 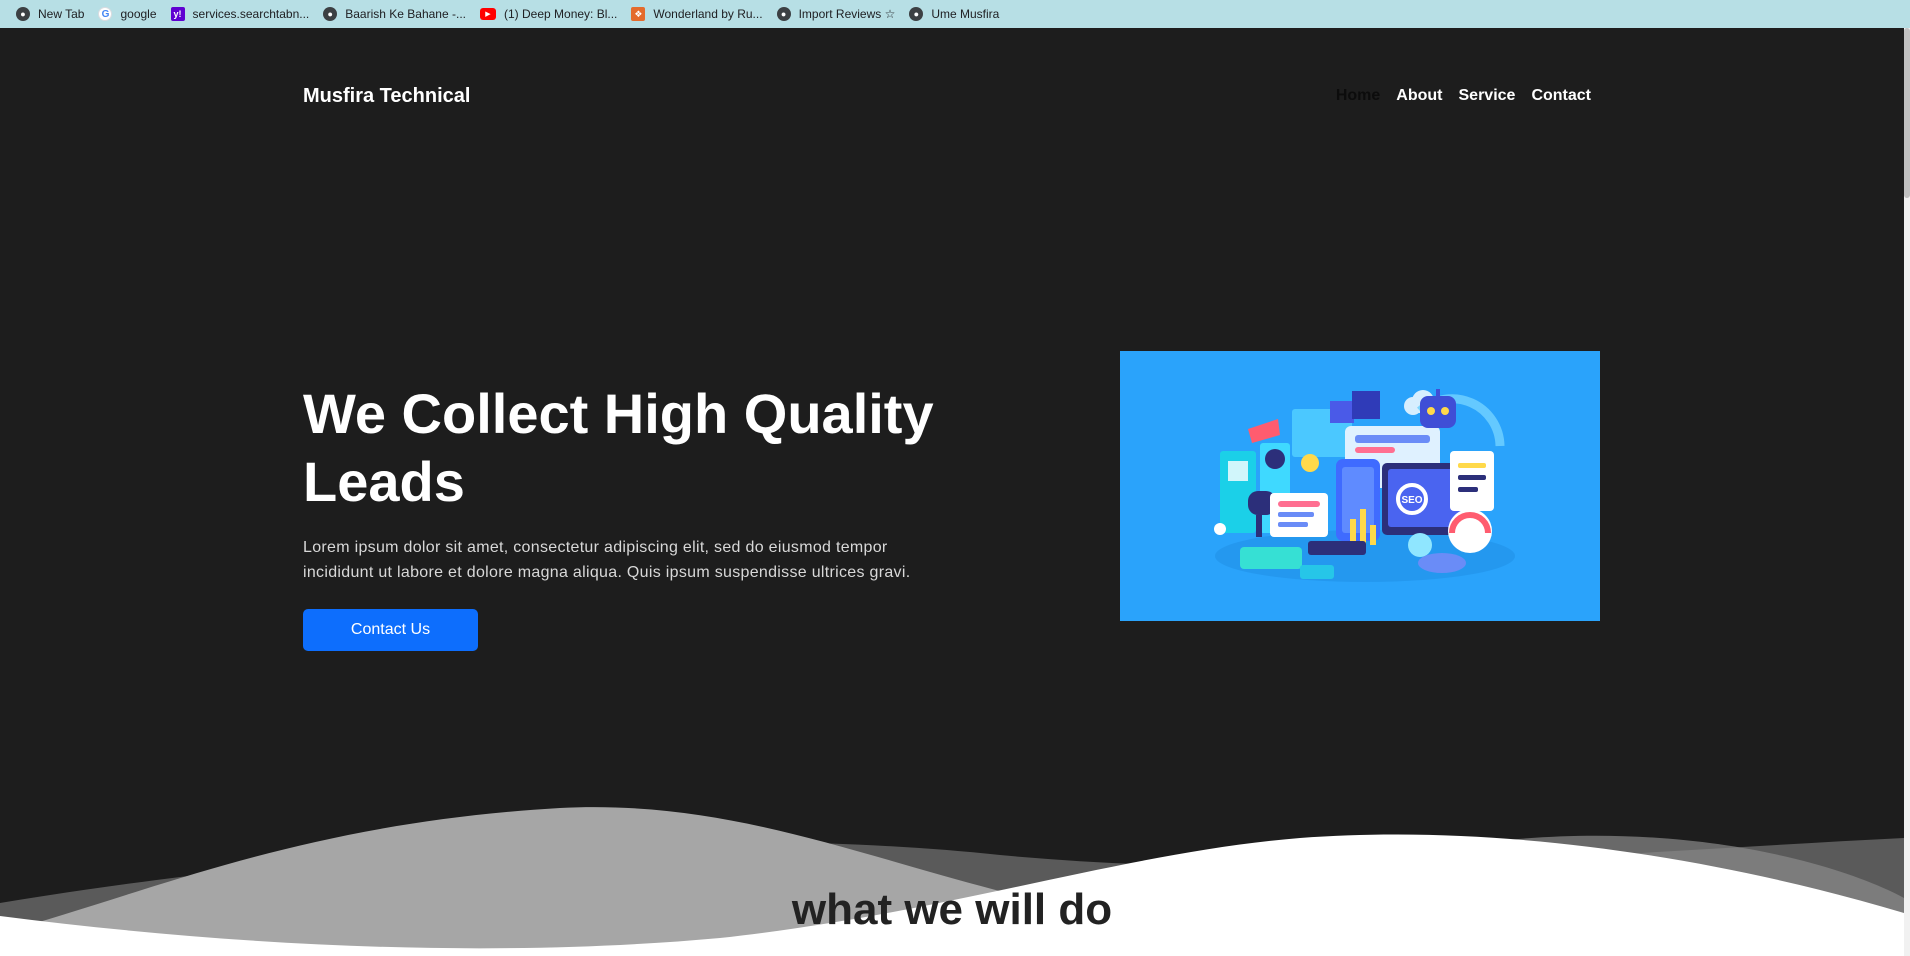 I want to click on nav-home: Home, so click(x=1358, y=96).